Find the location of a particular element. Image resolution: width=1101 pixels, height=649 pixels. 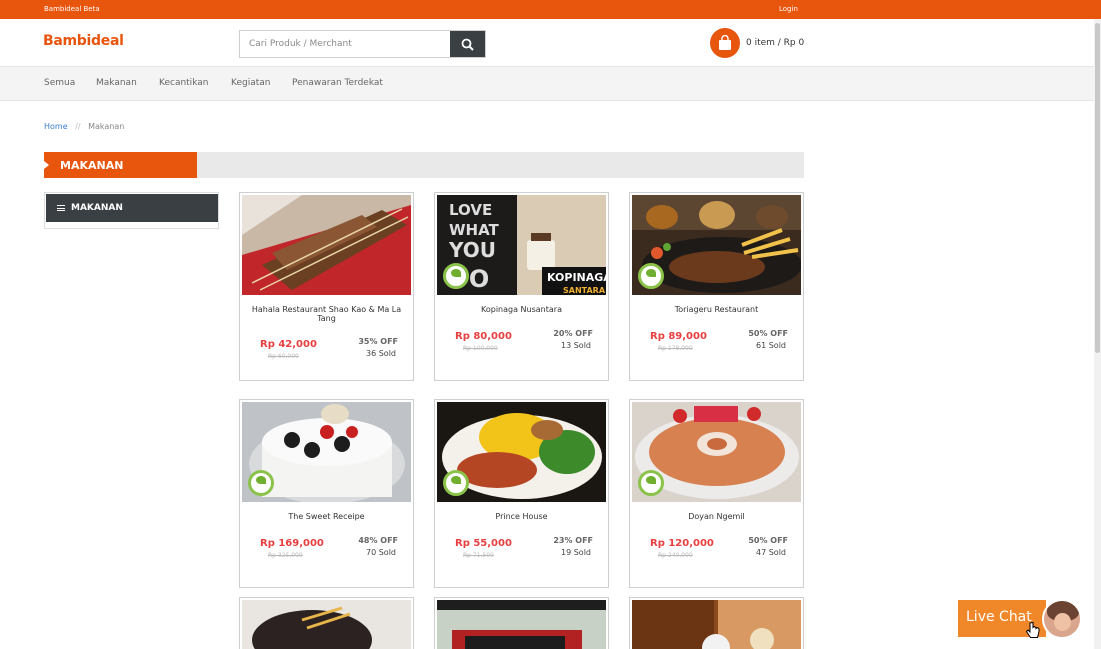

product-name: Prince House is located at coordinates (521, 516).